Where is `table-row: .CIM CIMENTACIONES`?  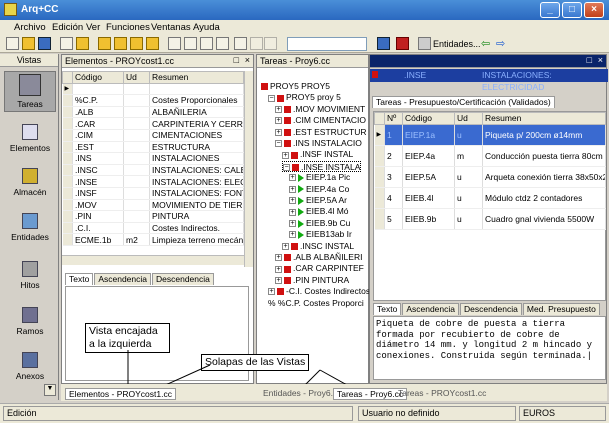
table-row: .CIM CIMENTACIONES is located at coordinates (153, 135).